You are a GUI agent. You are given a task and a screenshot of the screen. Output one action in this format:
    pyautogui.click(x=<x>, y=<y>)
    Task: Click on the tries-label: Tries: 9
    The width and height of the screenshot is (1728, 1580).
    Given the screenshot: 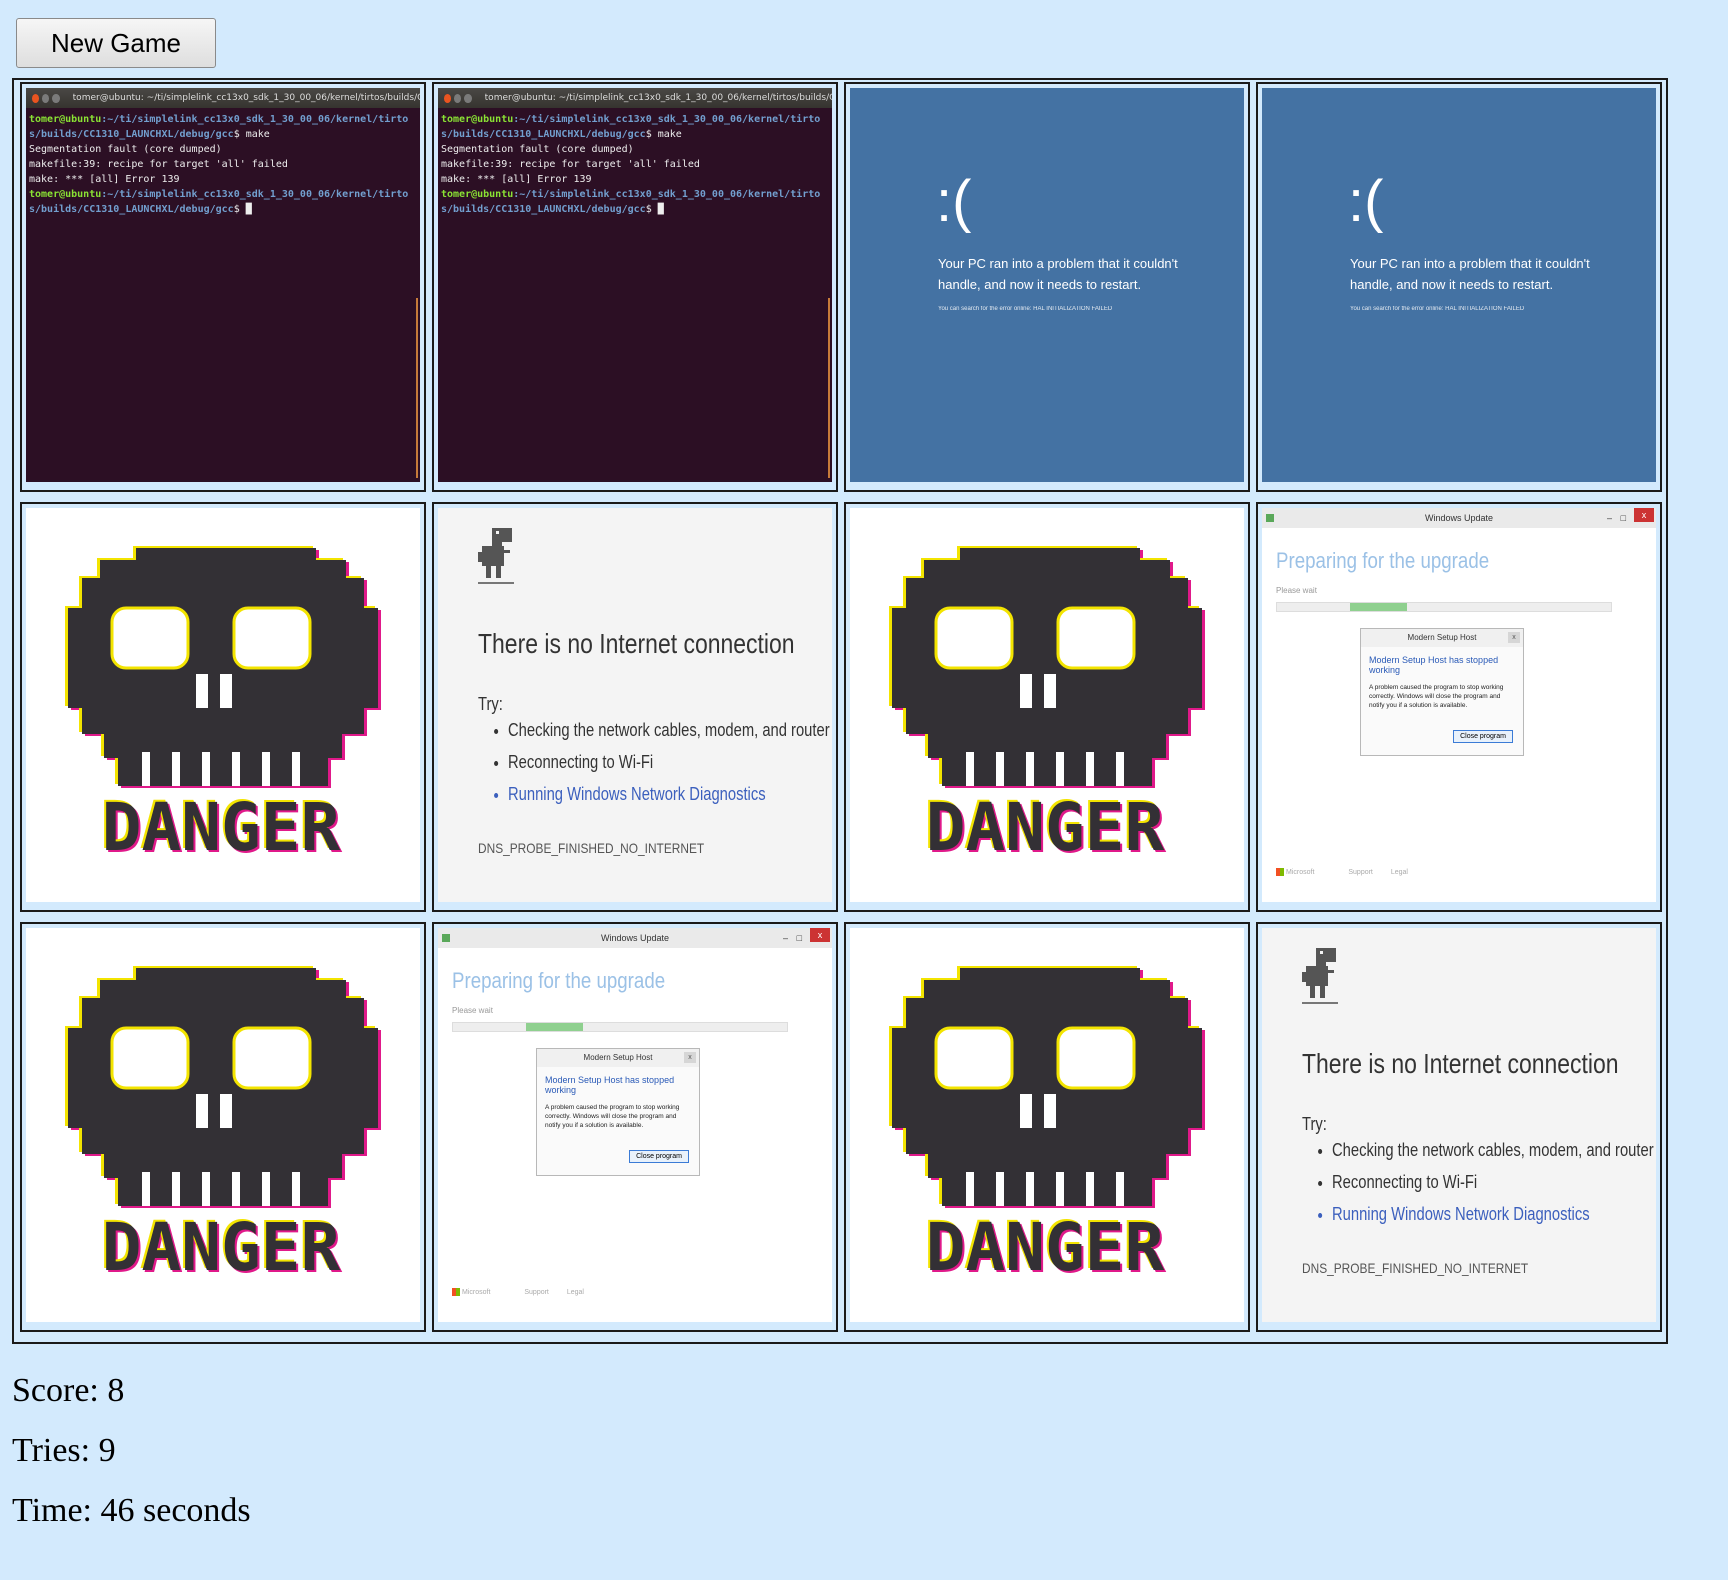 What is the action you would take?
    pyautogui.click(x=64, y=1450)
    